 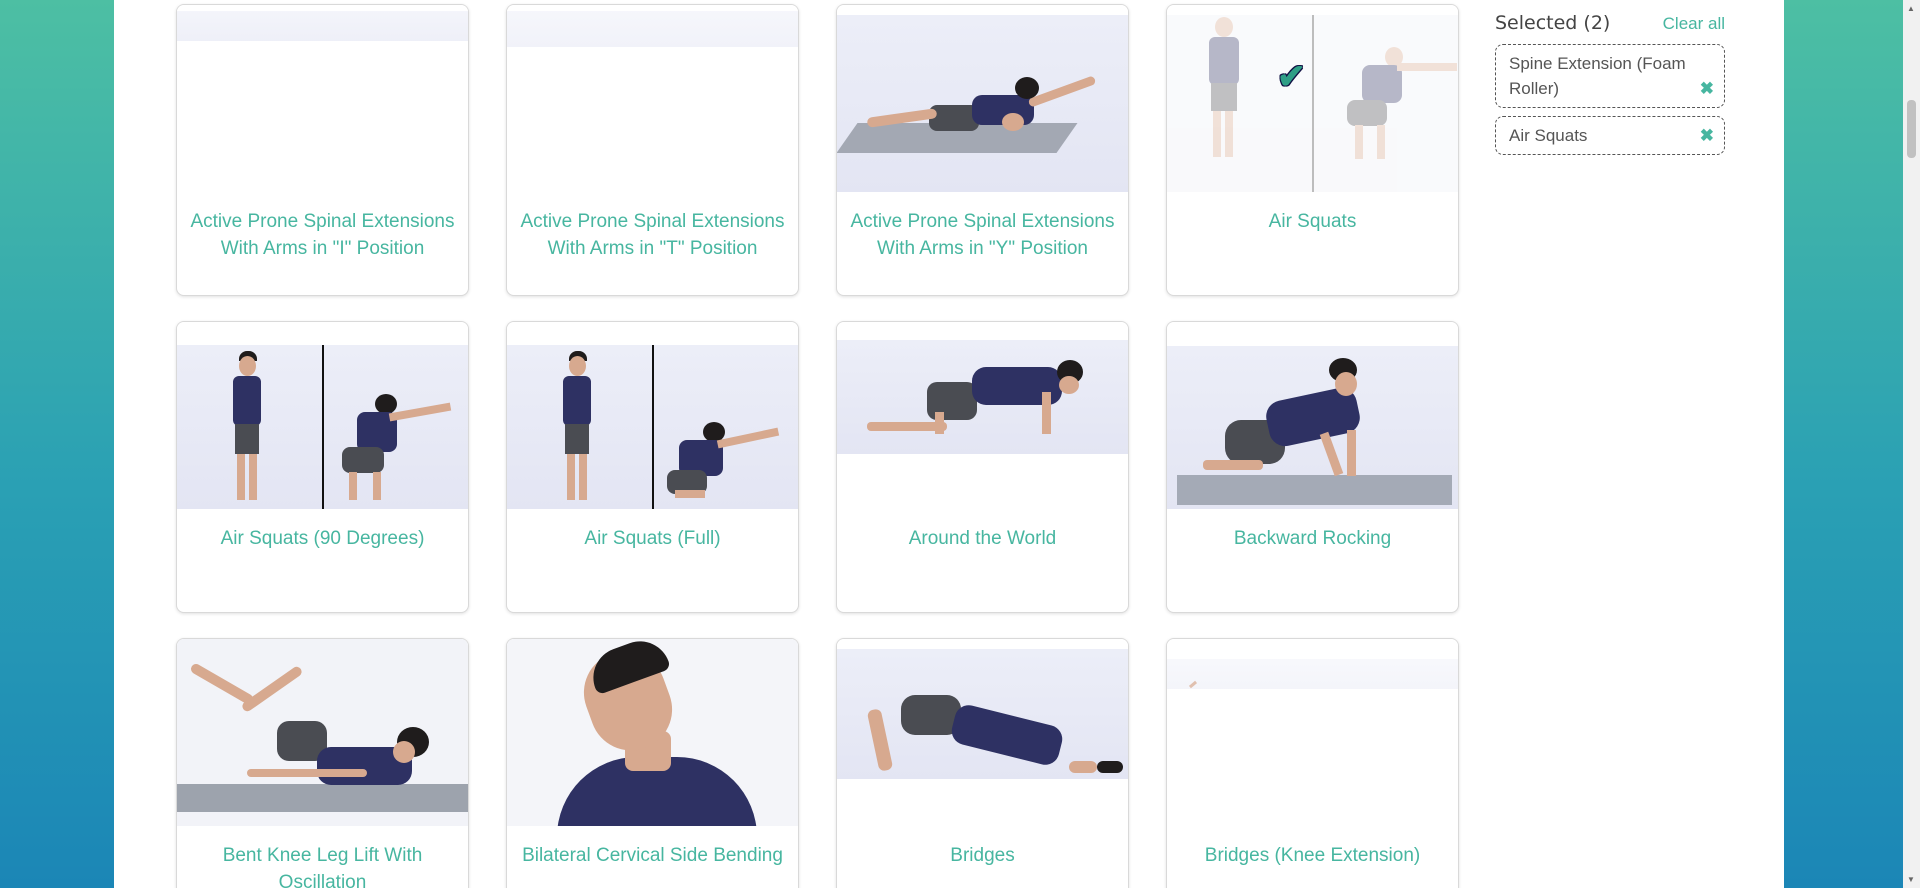 I want to click on exercise-title: Around the World, so click(x=982, y=530).